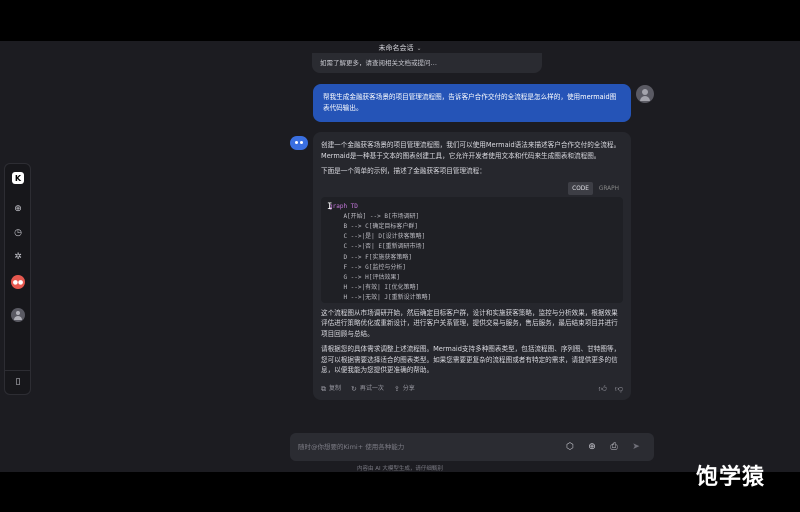 This screenshot has width=800, height=512. I want to click on code-line: H -->|有效| I[优化策略], so click(374, 288).